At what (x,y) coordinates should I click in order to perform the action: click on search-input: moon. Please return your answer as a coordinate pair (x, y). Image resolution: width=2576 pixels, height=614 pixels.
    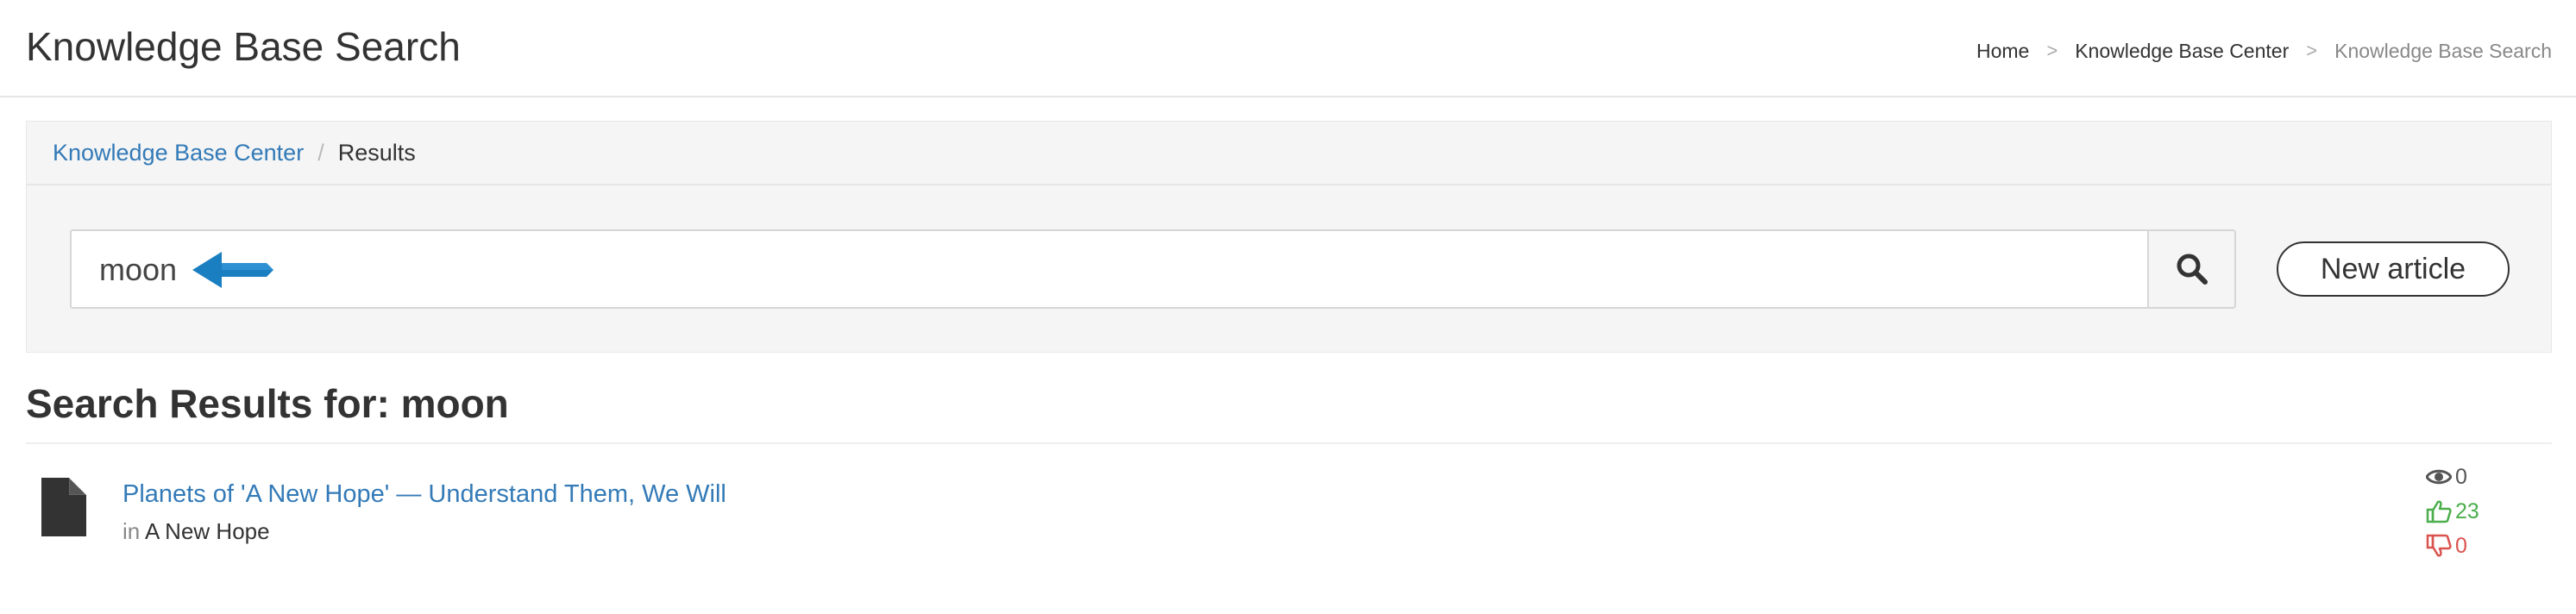
    Looking at the image, I should click on (1109, 269).